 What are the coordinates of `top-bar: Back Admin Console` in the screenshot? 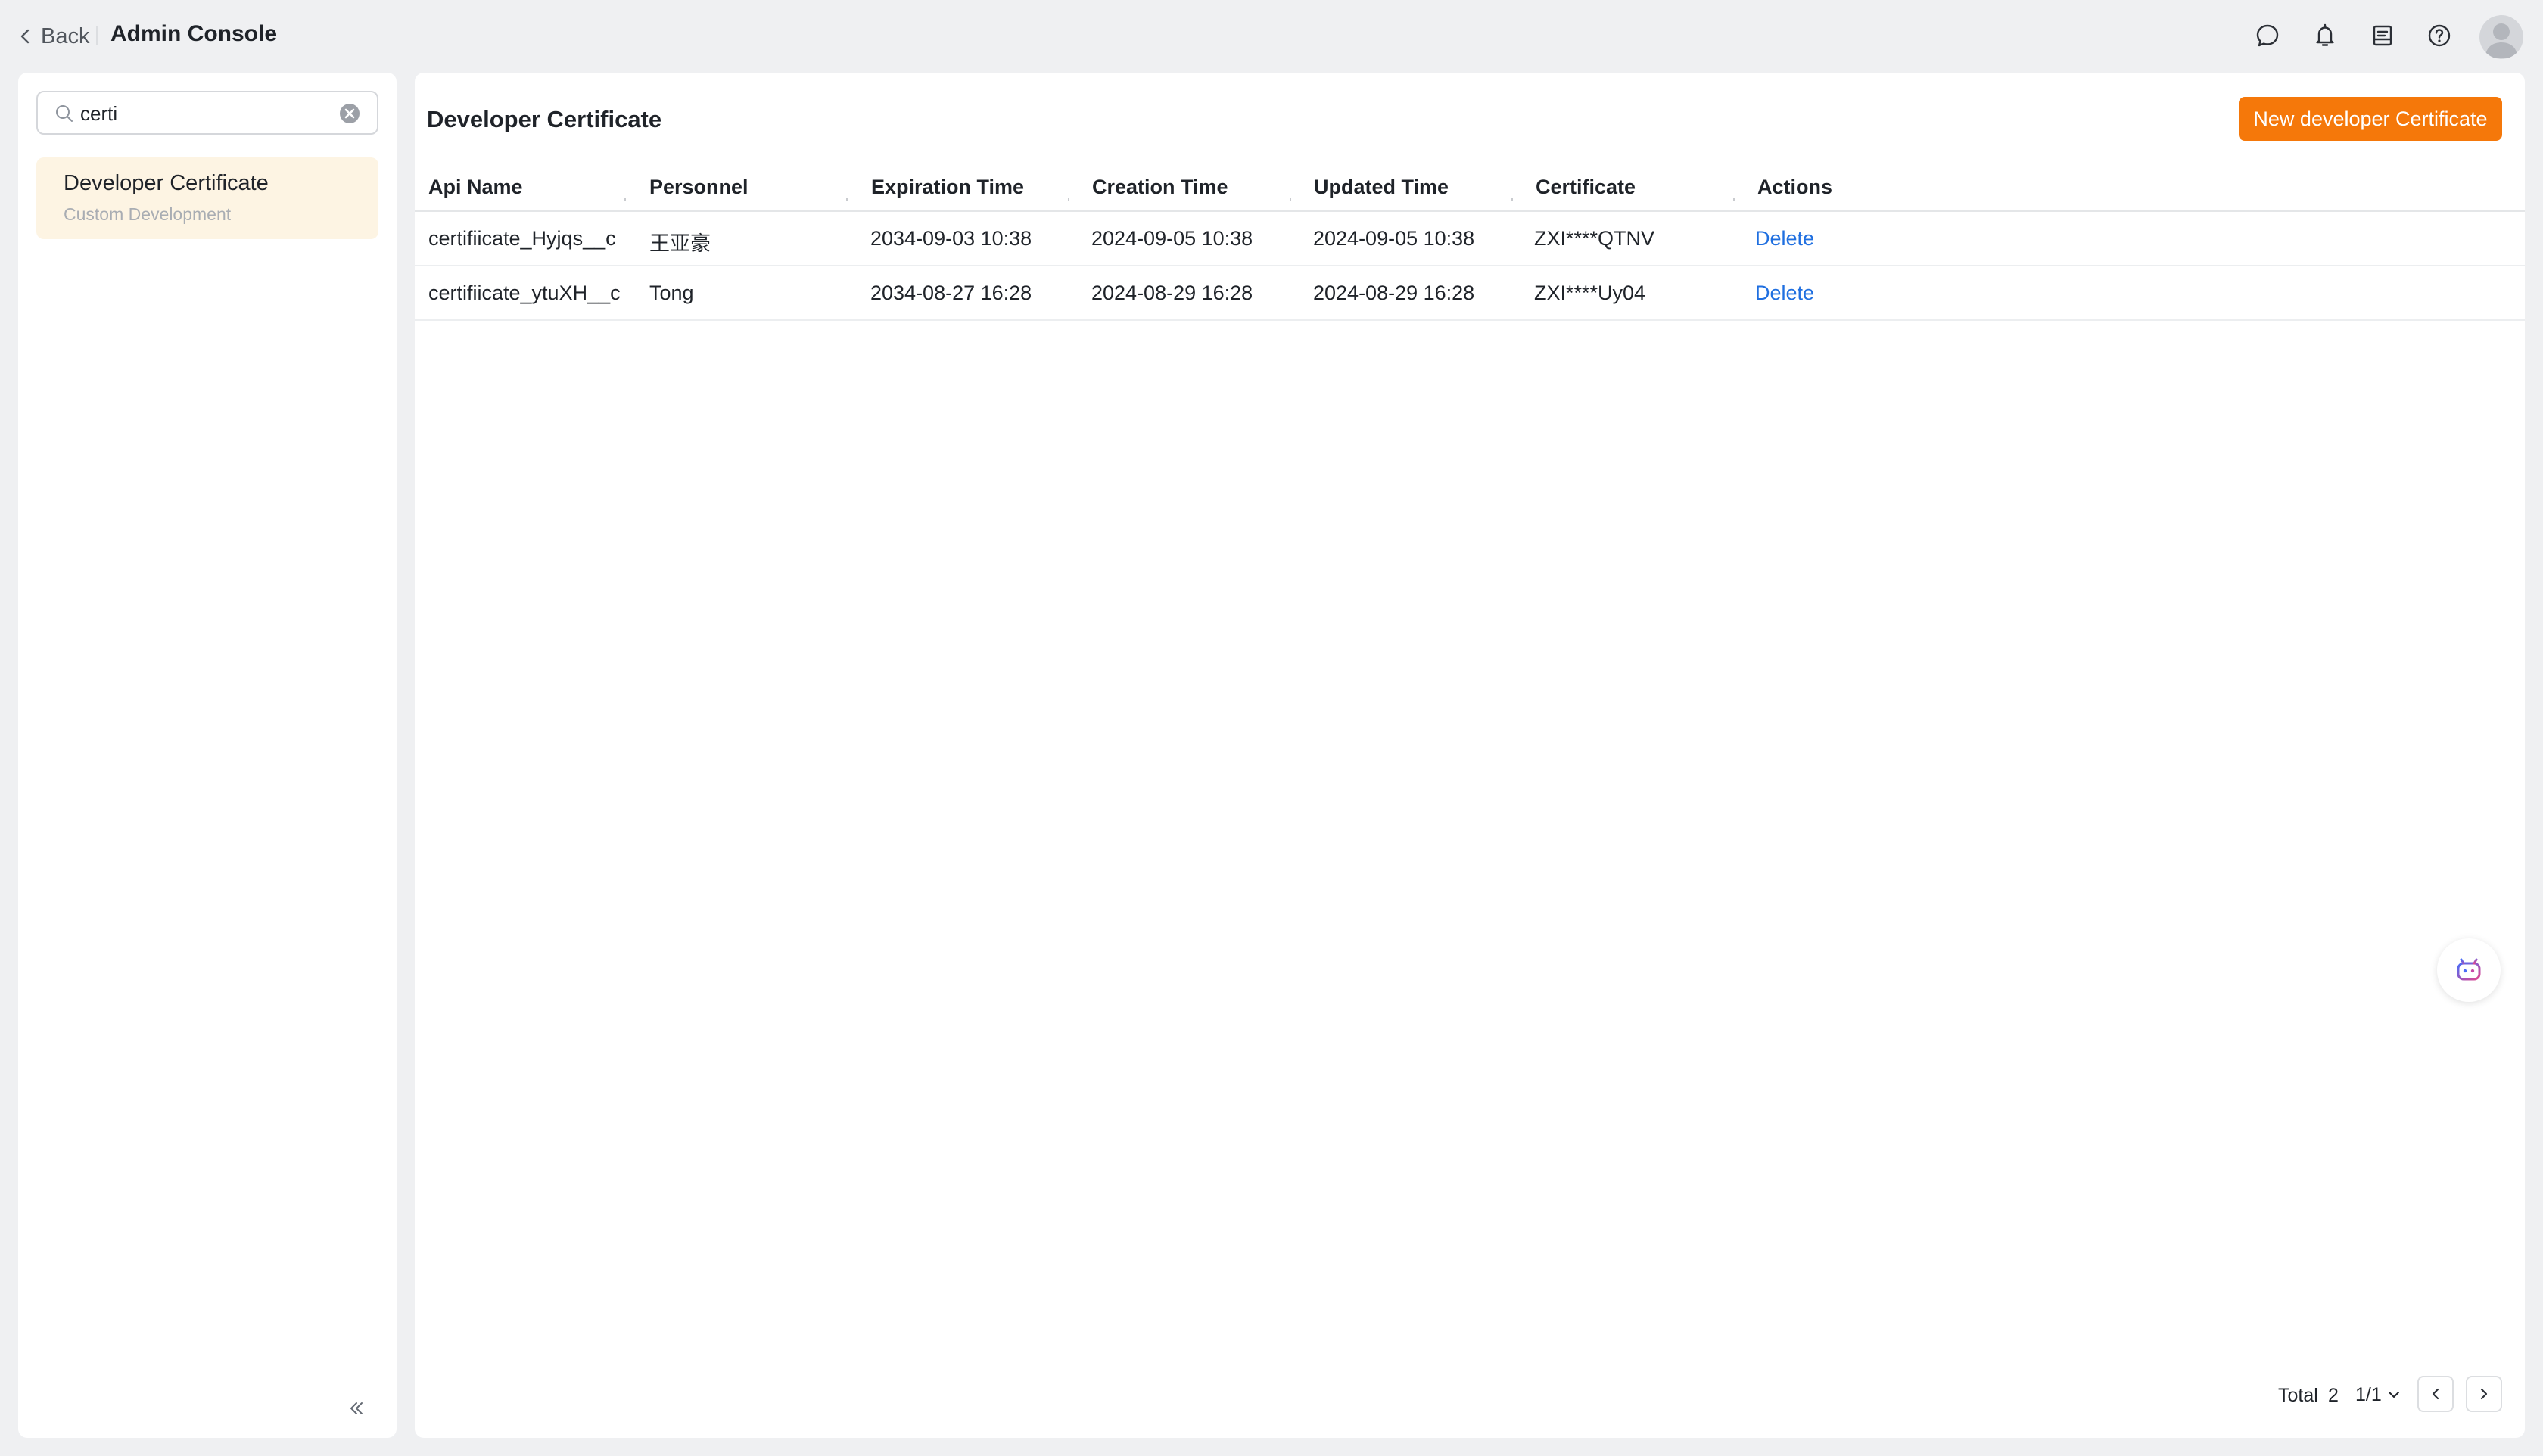 It's located at (1271, 35).